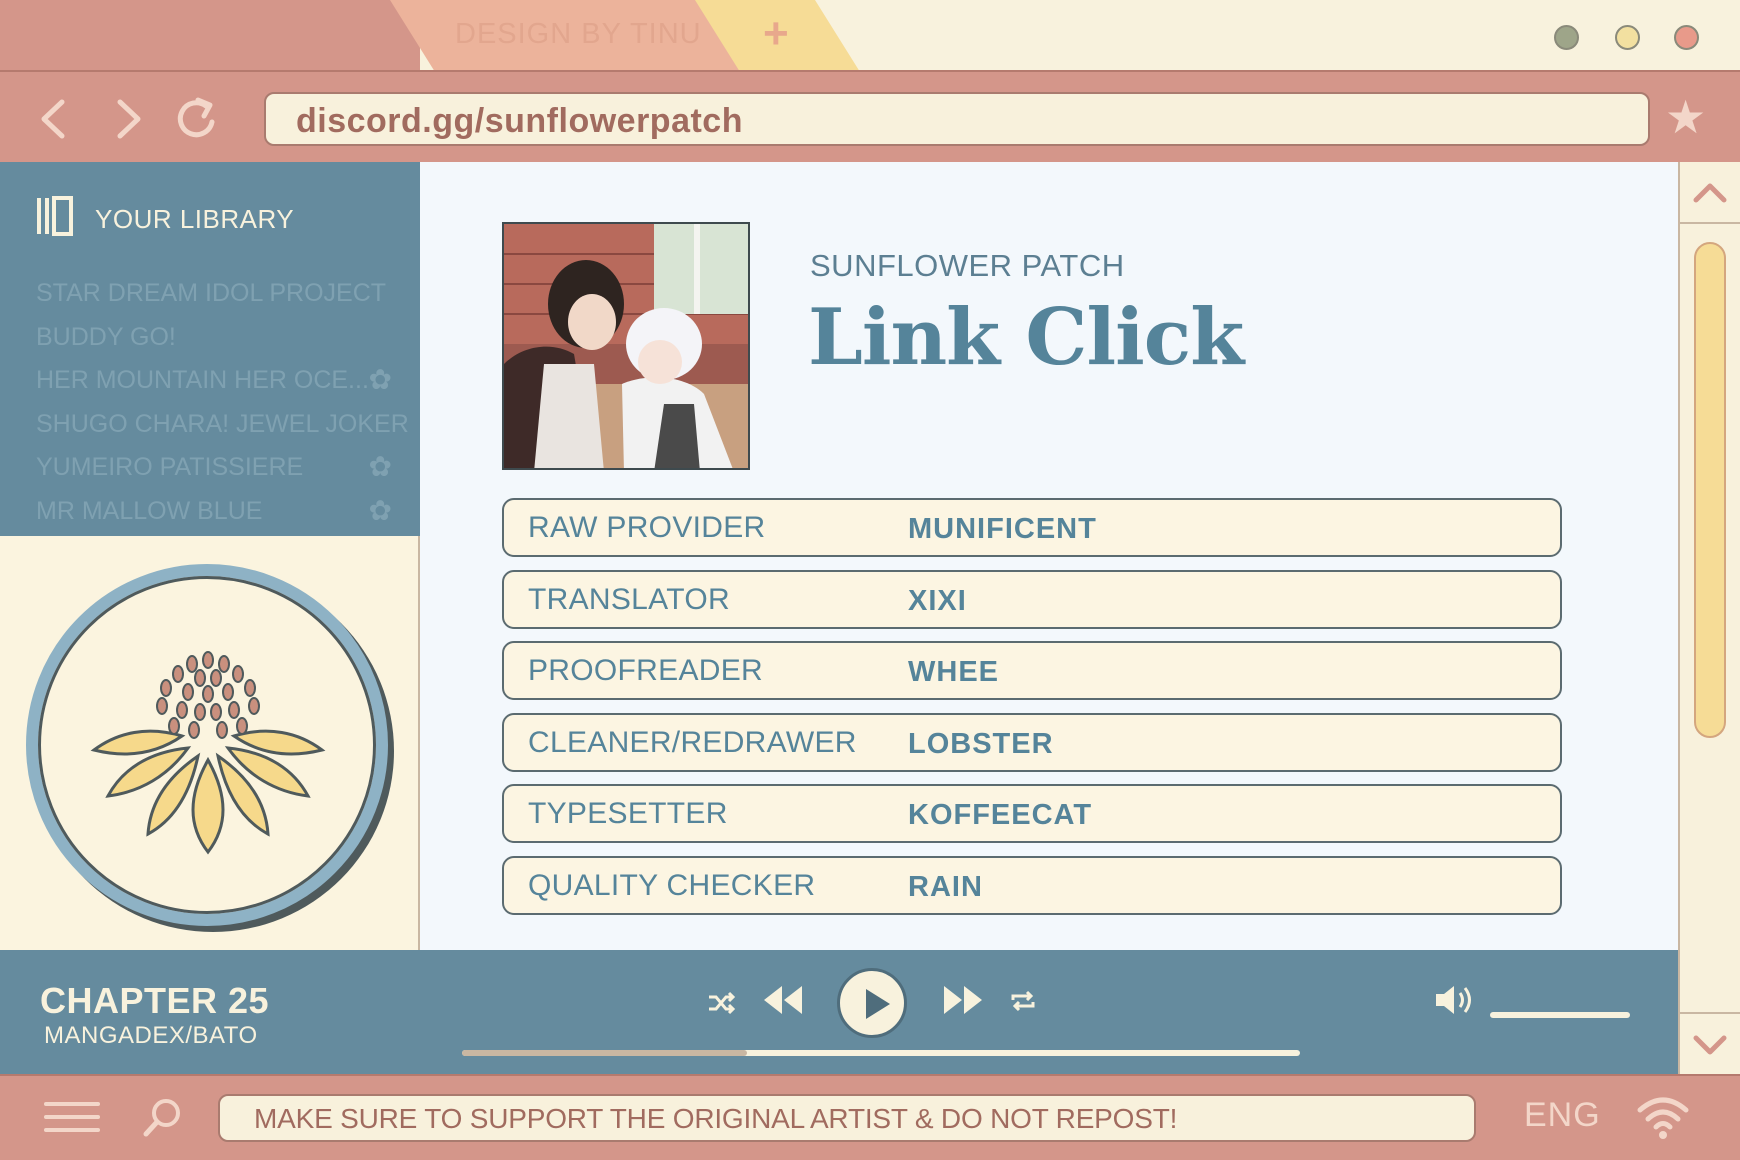 The image size is (1740, 1160). I want to click on library-item-label: STAR DREAM IDOL PROJECT, so click(211, 293).